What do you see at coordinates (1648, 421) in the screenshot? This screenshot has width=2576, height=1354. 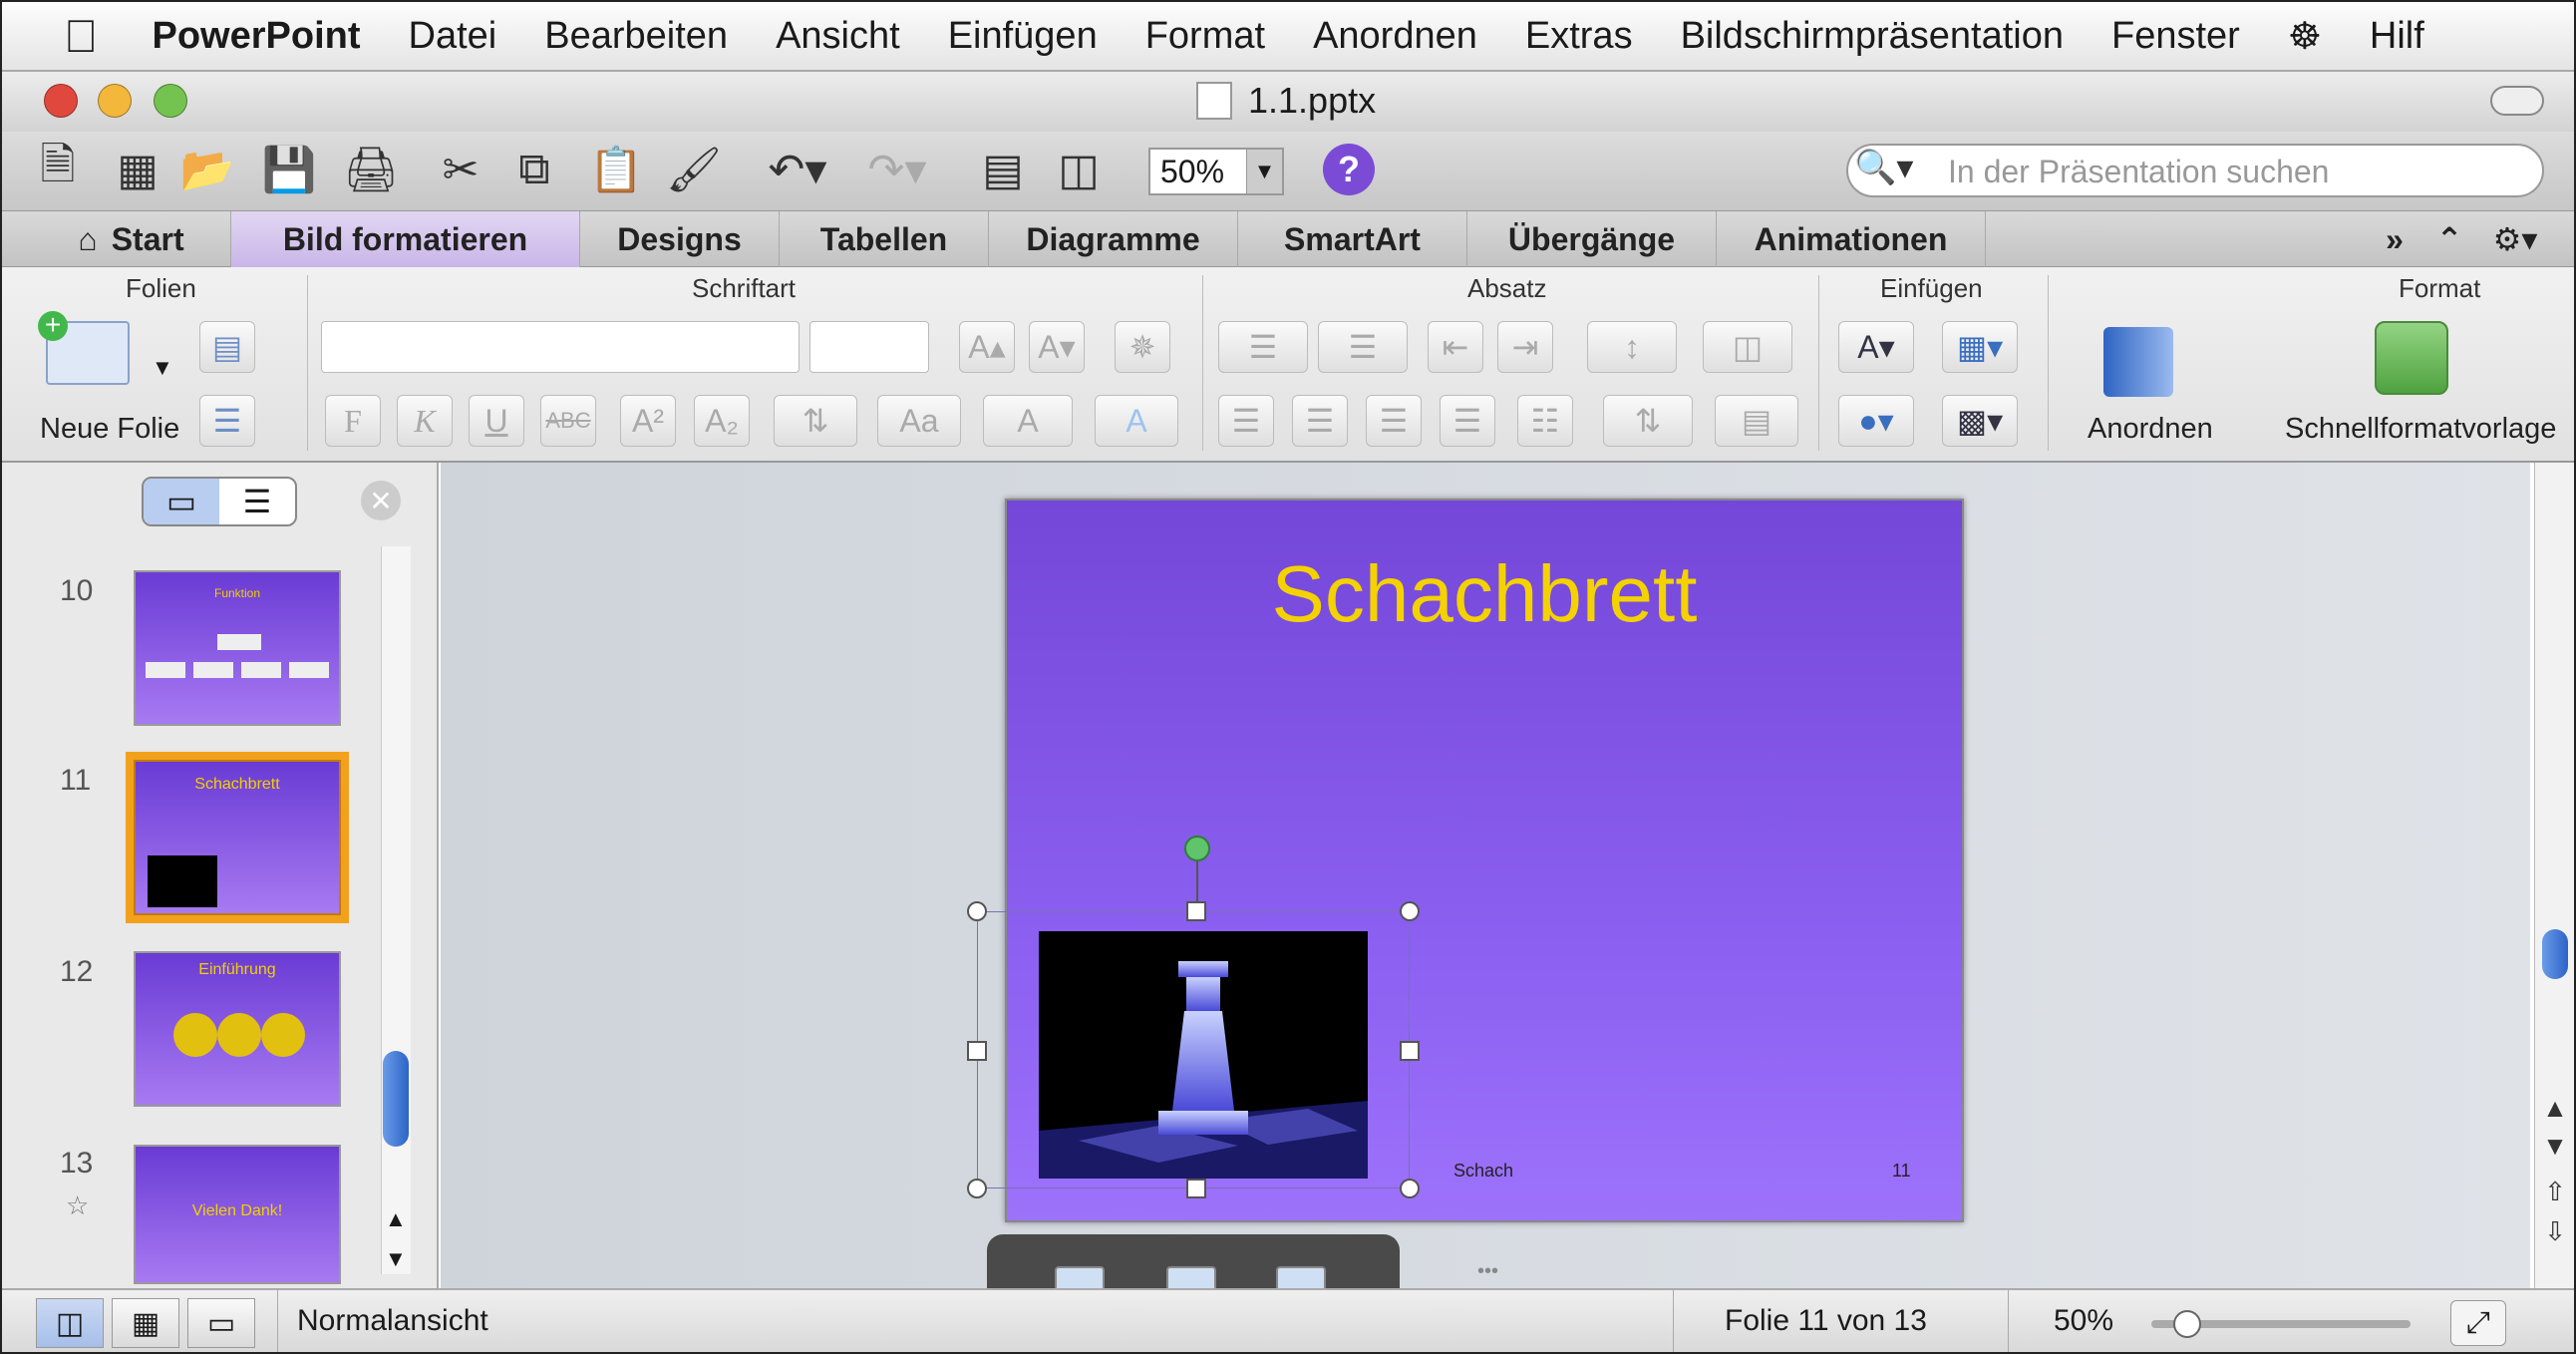 I see `text-direction-icon: ⇅` at bounding box center [1648, 421].